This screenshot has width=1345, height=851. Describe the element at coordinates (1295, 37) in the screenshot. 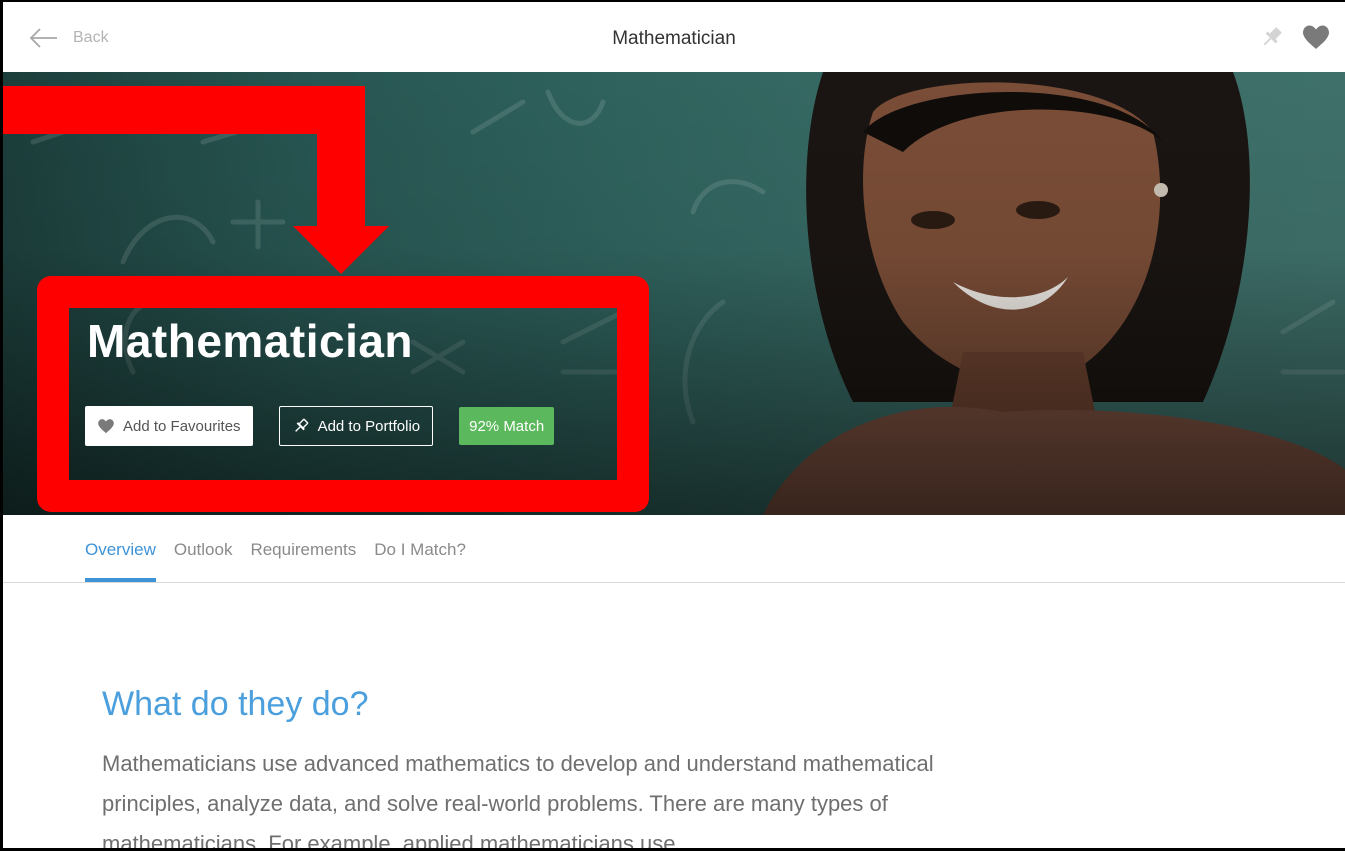

I see `top-actions` at that location.